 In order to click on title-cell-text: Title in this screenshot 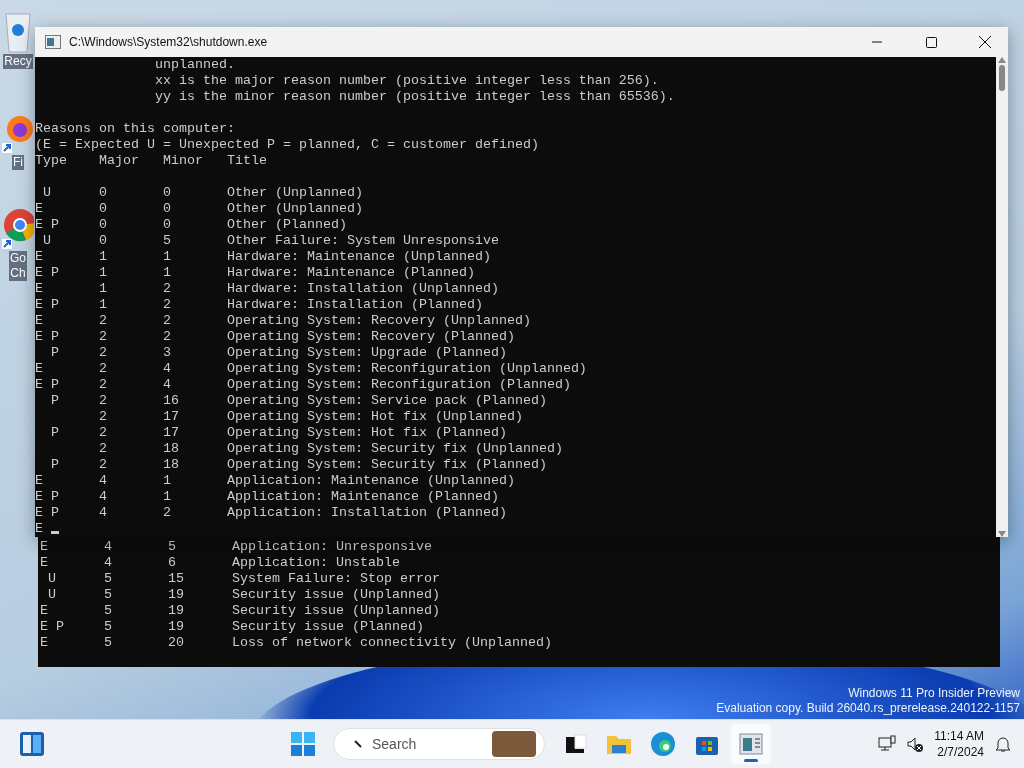, I will do `click(247, 161)`.